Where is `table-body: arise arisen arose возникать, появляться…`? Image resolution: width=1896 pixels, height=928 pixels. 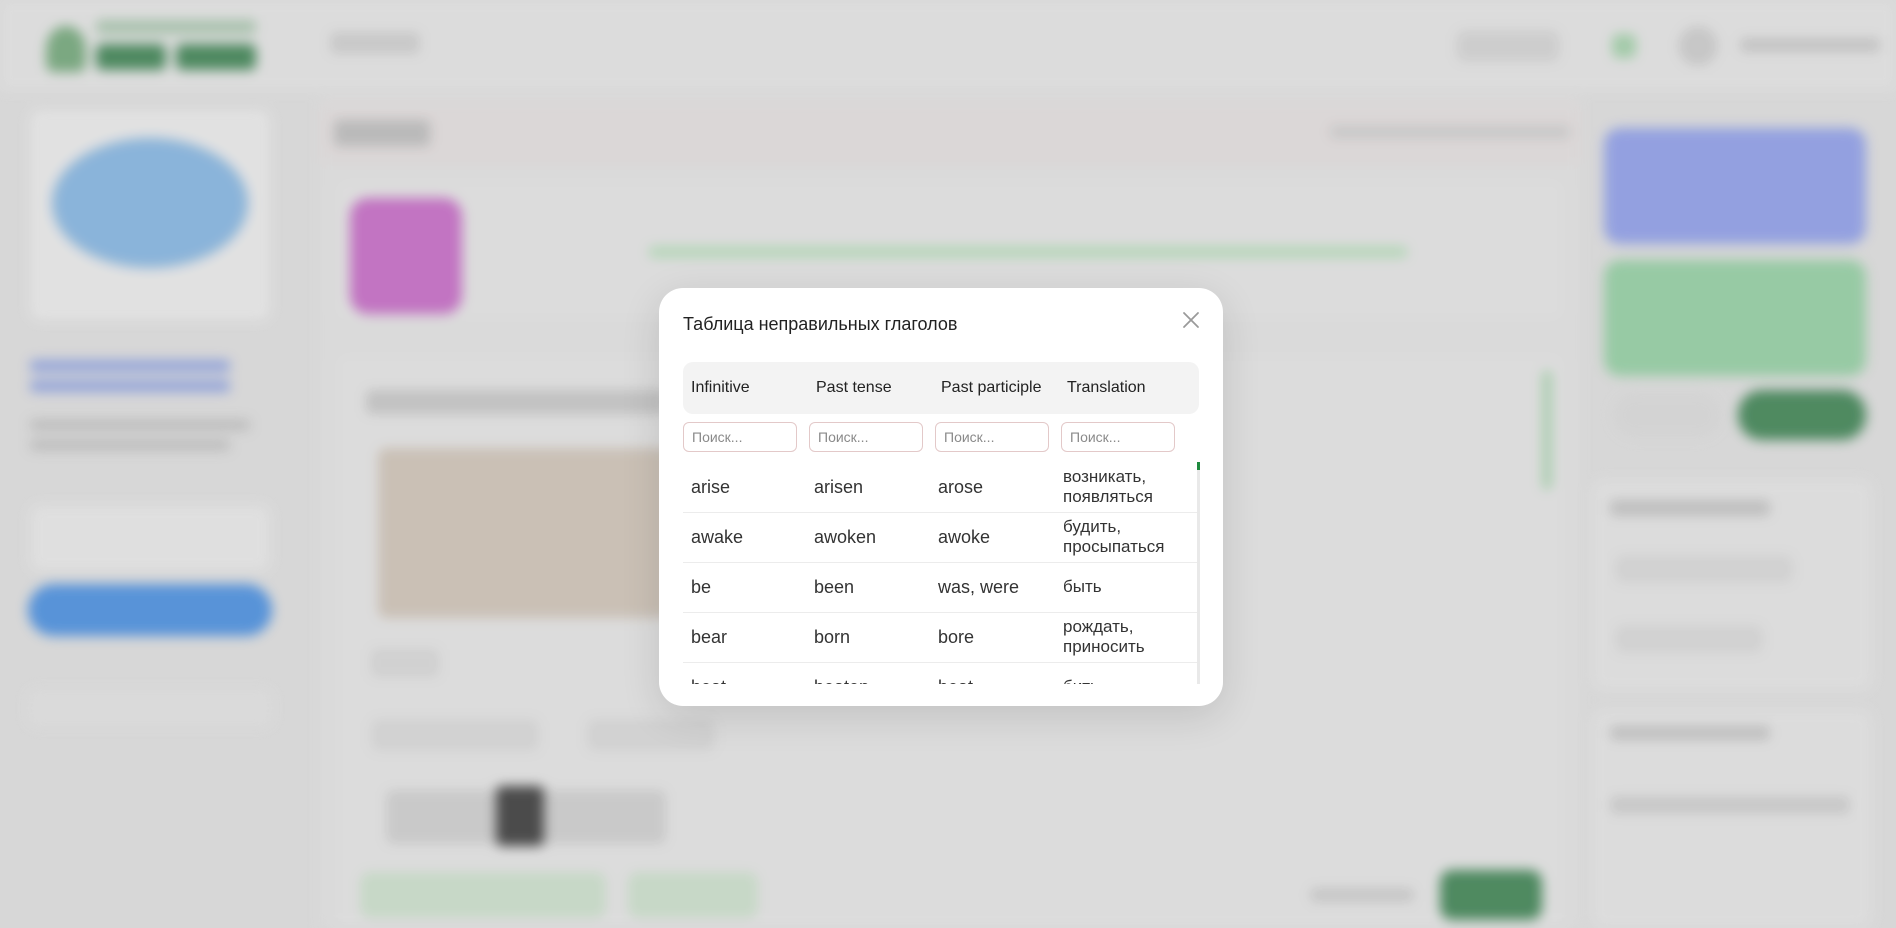 table-body: arise arisen arose возникать, появляться… is located at coordinates (943, 573).